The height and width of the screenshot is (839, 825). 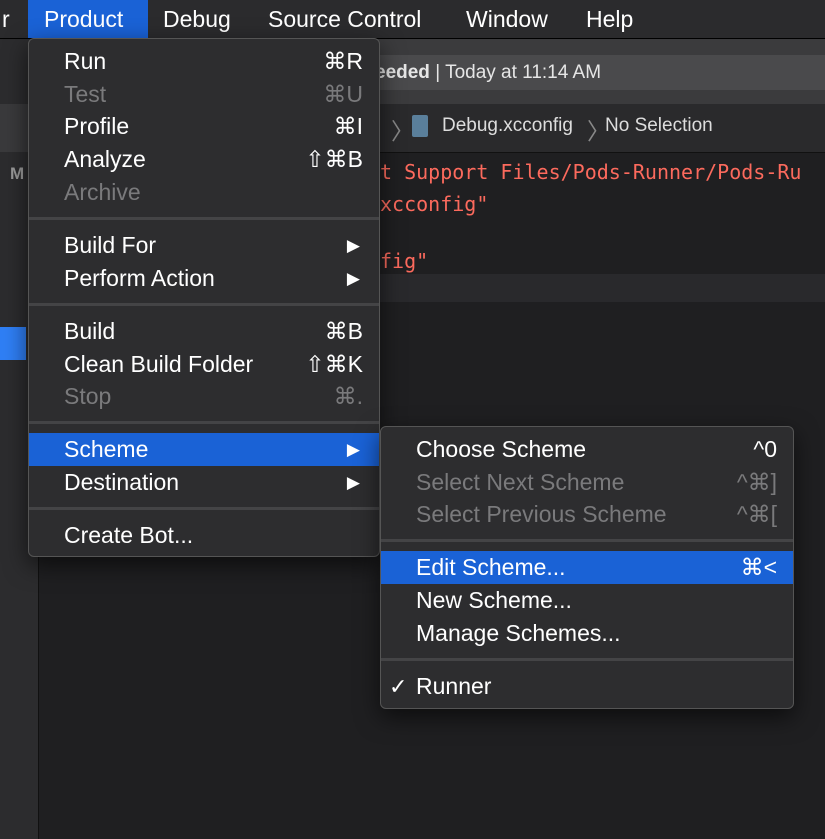 I want to click on menu-item-label: Select Previous Scheme, so click(x=541, y=514).